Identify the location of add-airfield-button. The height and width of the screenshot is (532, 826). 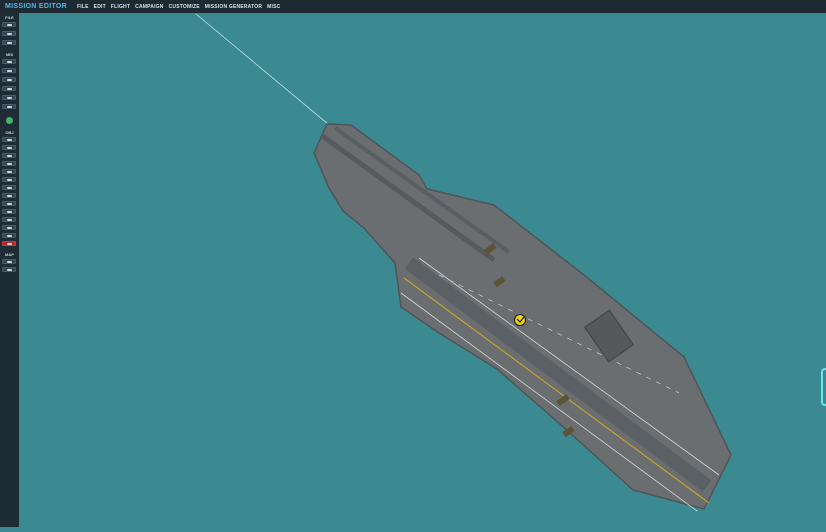
(9, 195).